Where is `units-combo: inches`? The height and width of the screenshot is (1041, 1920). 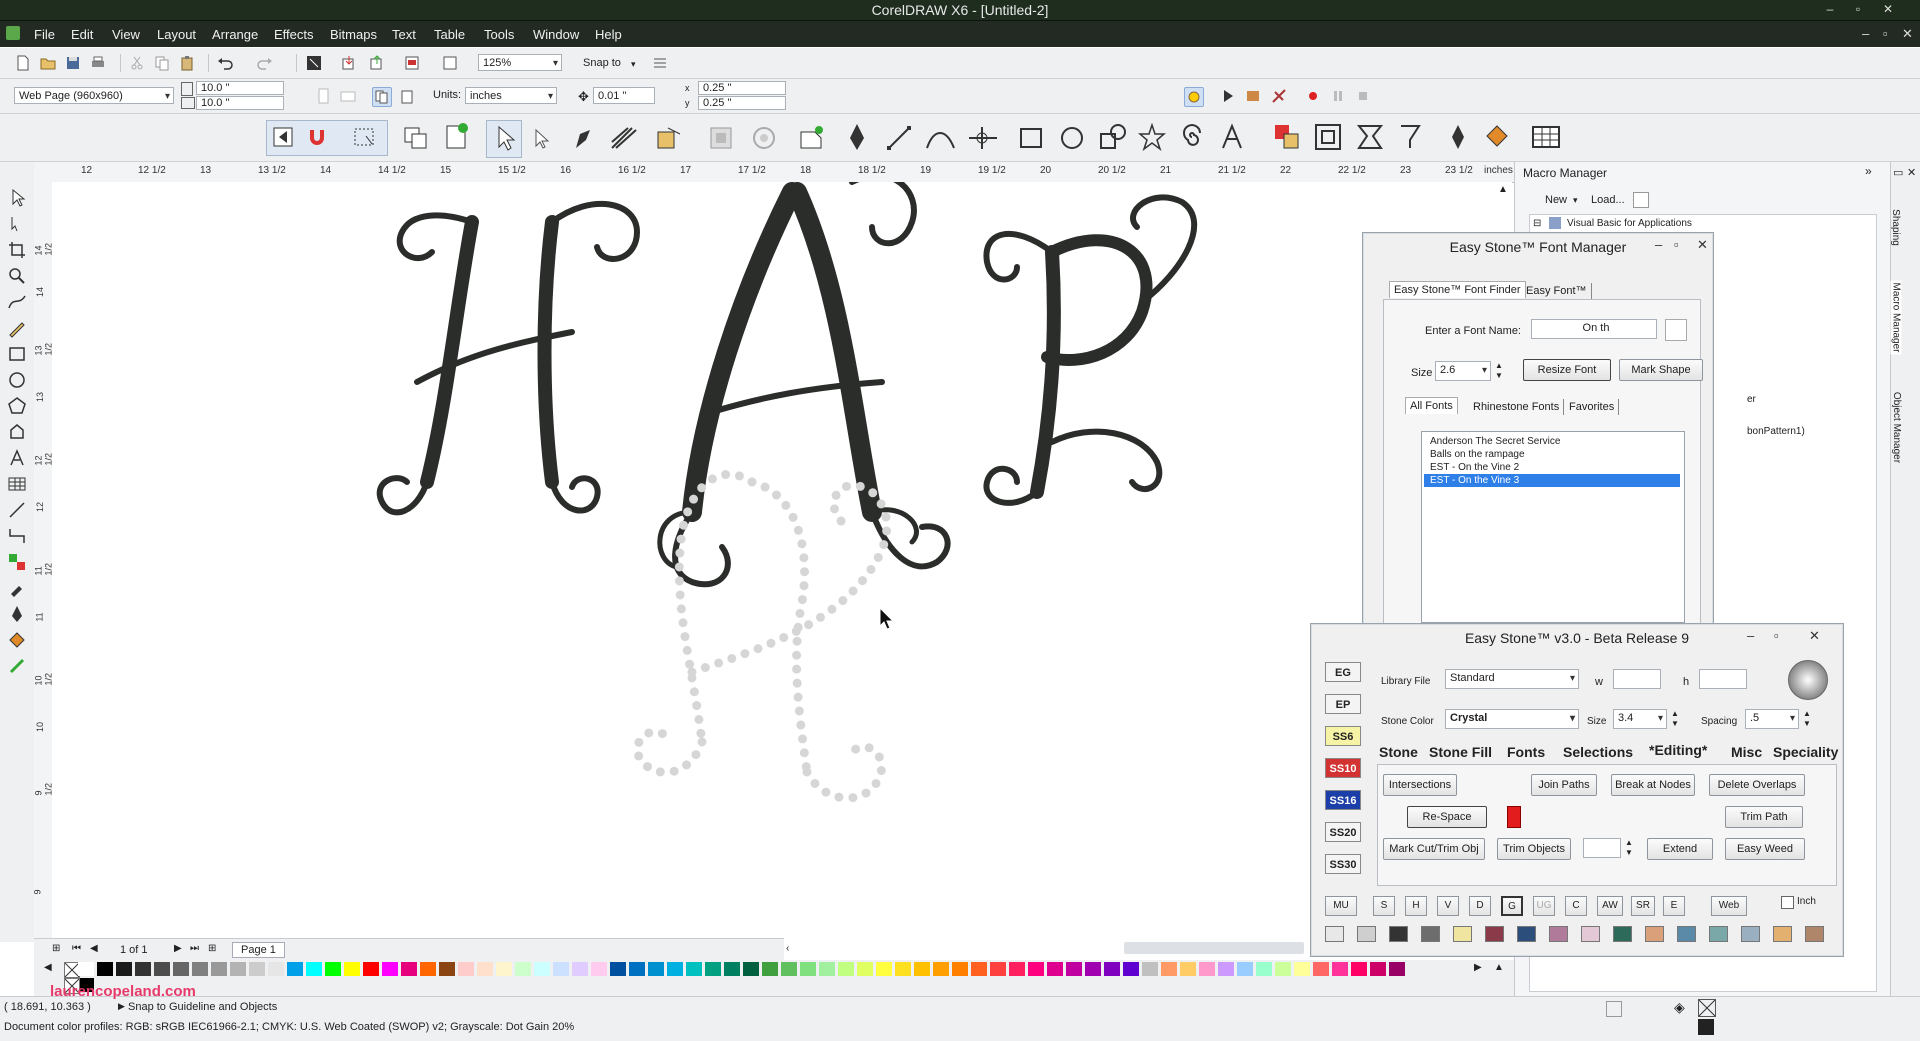
units-combo: inches is located at coordinates (511, 96).